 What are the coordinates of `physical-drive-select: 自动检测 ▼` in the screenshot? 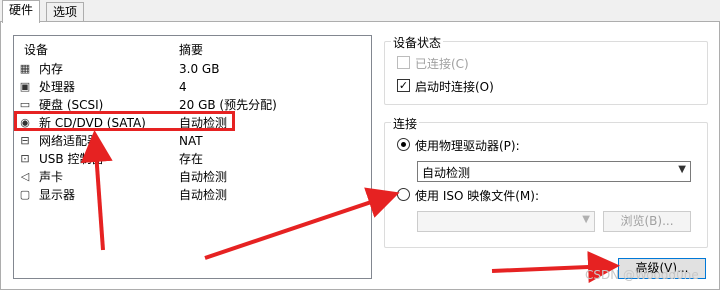 It's located at (554, 171).